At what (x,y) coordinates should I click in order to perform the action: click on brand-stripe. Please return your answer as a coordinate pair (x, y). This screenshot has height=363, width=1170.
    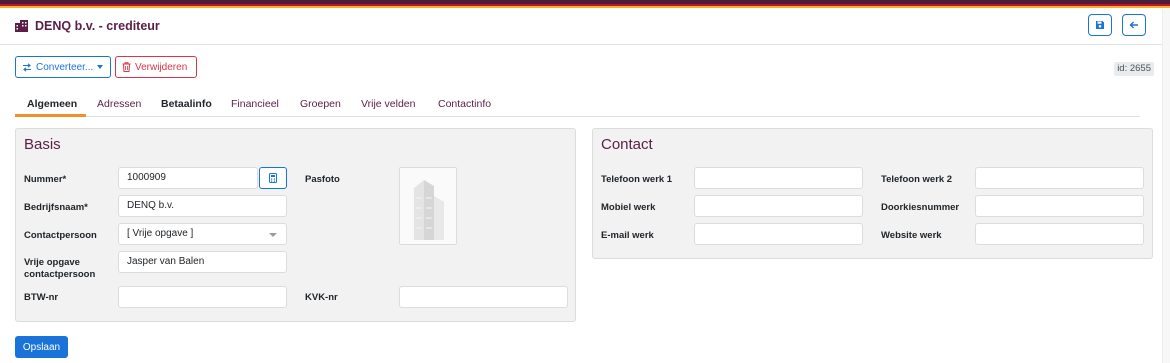
    Looking at the image, I should click on (585, 4).